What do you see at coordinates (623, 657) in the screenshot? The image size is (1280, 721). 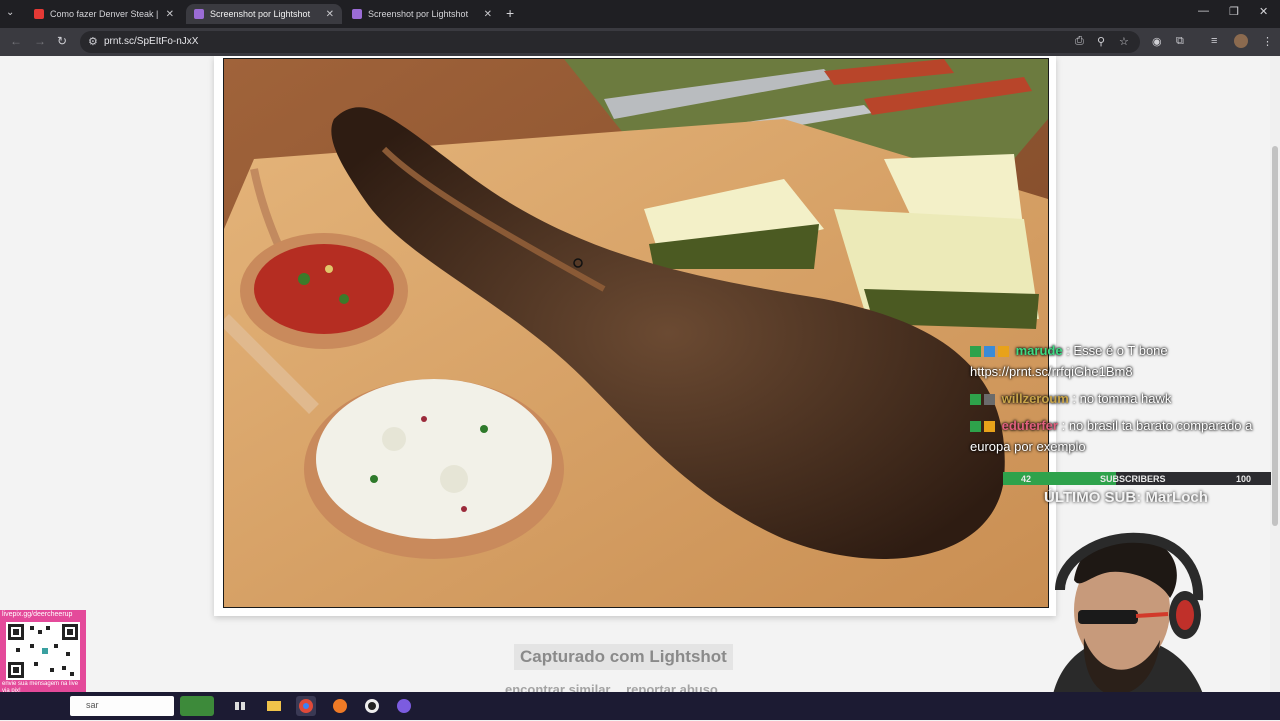 I see `lightshot-caption: Capturado com Lightshot` at bounding box center [623, 657].